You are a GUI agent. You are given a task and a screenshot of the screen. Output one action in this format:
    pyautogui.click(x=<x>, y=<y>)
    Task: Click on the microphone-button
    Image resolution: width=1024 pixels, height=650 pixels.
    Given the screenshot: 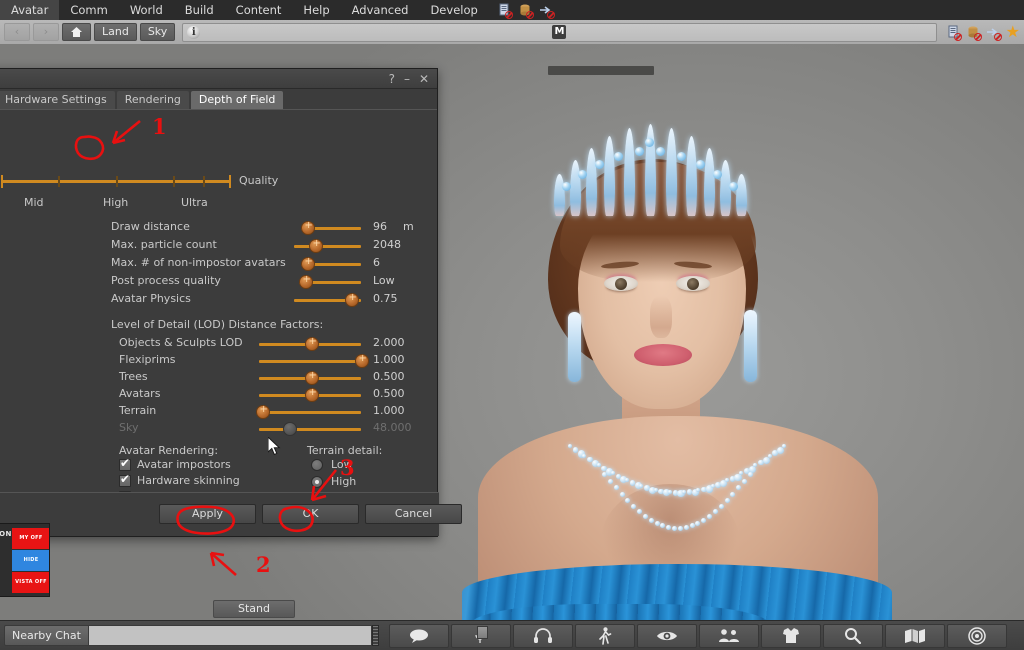 What is the action you would take?
    pyautogui.click(x=480, y=635)
    